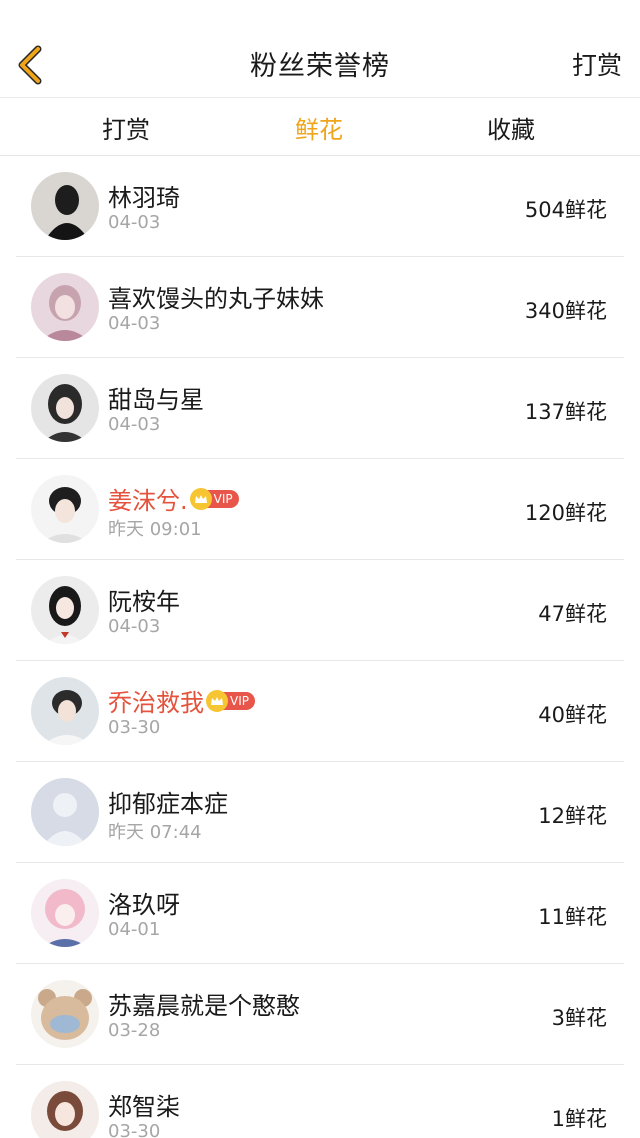 The image size is (640, 1138). I want to click on fan-name: 乔治救我 VIP, so click(181, 700).